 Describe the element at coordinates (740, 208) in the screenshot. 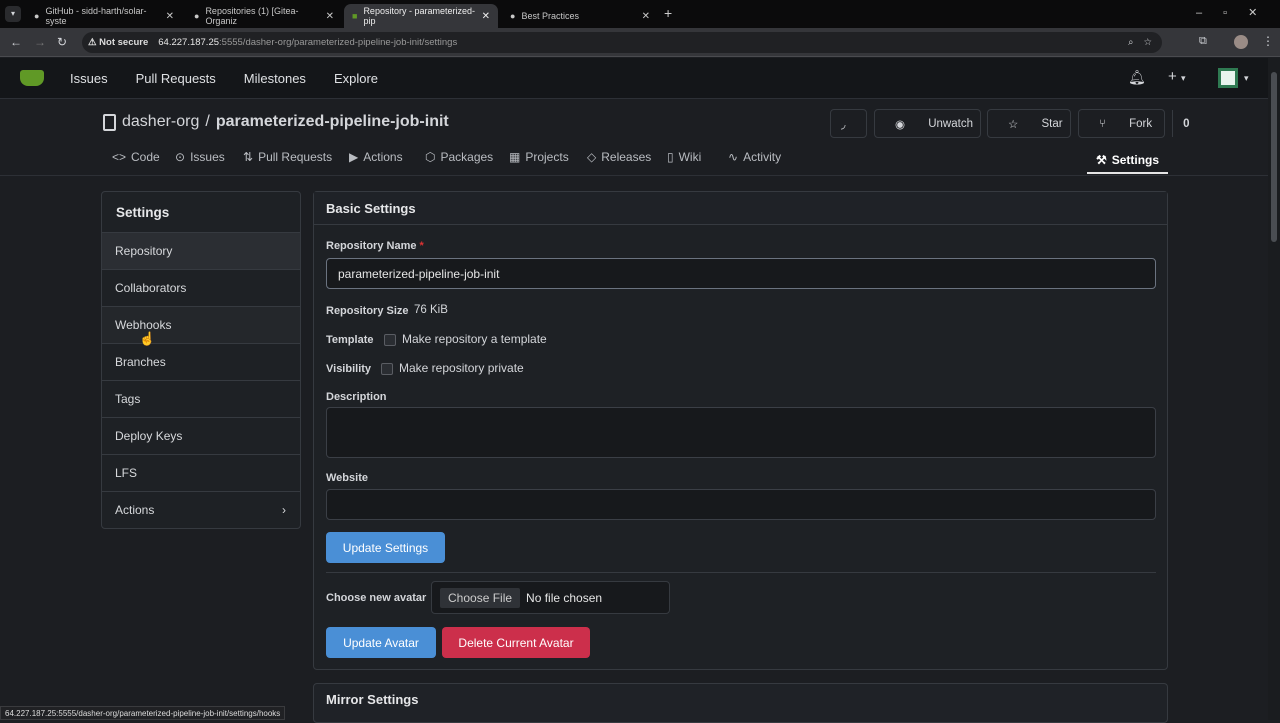

I see `section-title: Basic Settings` at that location.